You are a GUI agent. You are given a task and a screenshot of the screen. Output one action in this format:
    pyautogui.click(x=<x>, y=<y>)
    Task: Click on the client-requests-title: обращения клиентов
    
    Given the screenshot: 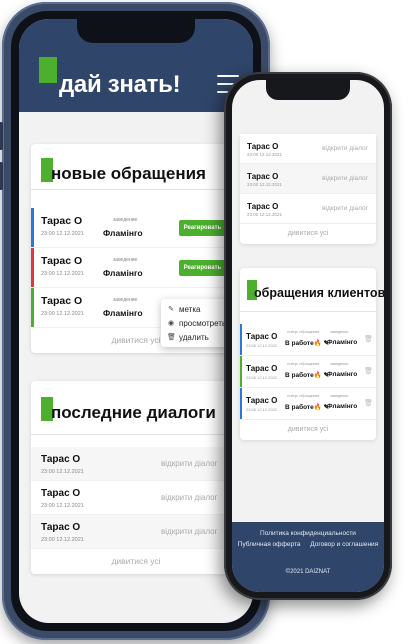 What is the action you would take?
    pyautogui.click(x=312, y=290)
    